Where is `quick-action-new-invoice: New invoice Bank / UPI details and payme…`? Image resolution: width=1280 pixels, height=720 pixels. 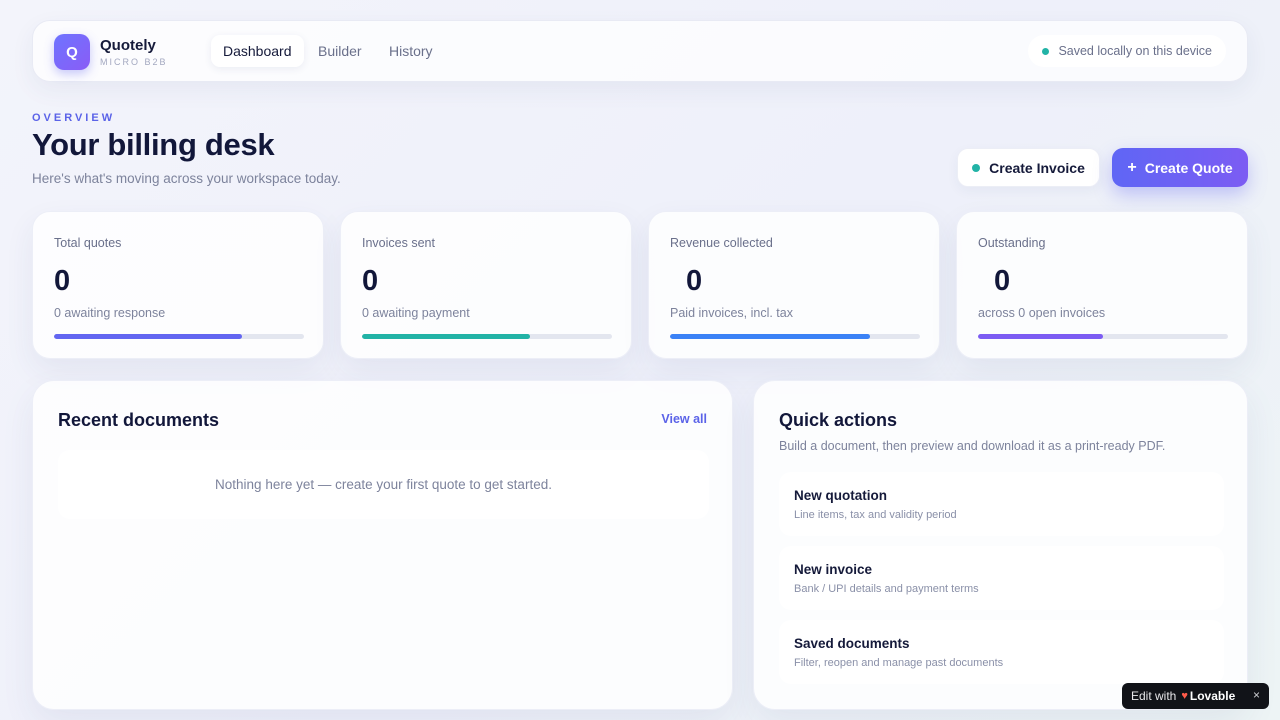
quick-action-new-invoice: New invoice Bank / UPI details and payme… is located at coordinates (1001, 578).